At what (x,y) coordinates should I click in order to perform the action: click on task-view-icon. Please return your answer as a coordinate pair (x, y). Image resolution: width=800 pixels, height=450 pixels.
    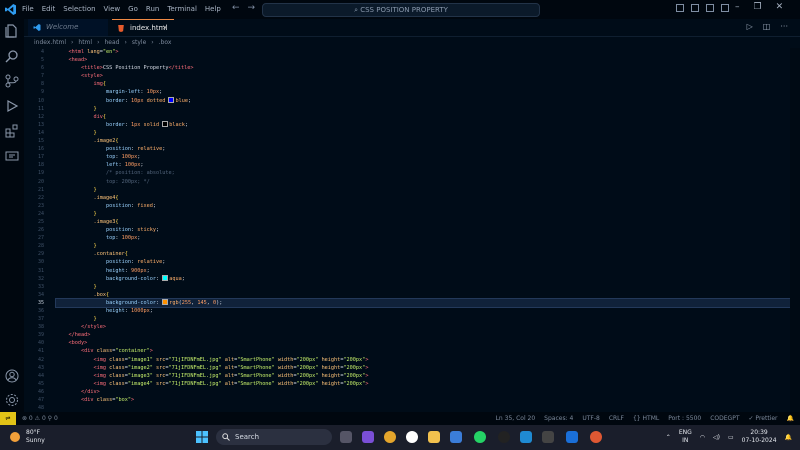
    Looking at the image, I should click on (346, 437).